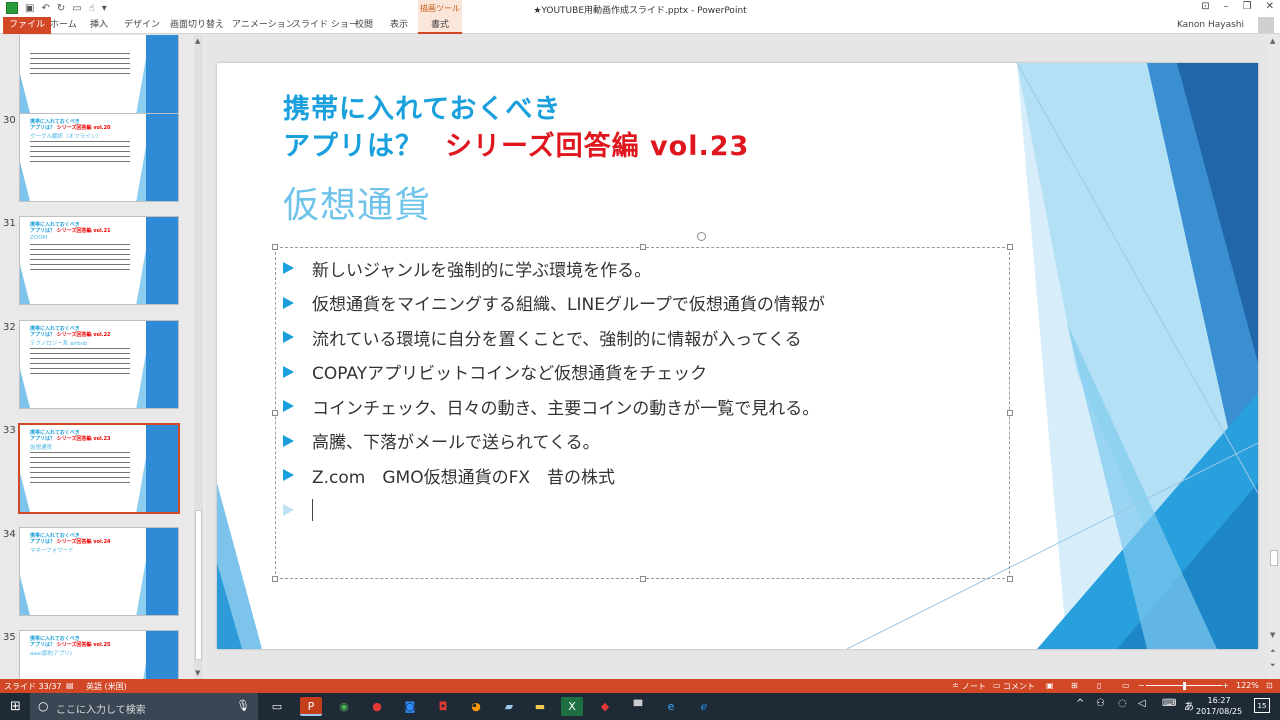 The width and height of the screenshot is (1280, 720). What do you see at coordinates (99, 468) in the screenshot?
I see `slide-thumbnail: 携帯に入れておくべき アプリは？ シリーズ回答編 vol.23 仮想通貨` at bounding box center [99, 468].